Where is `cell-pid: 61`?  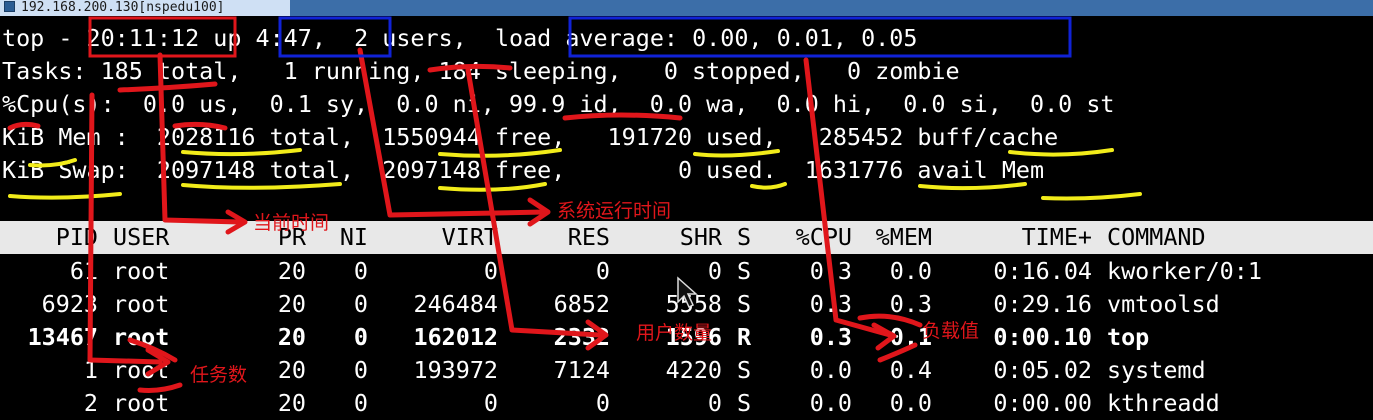
cell-pid: 61 is located at coordinates (83, 271).